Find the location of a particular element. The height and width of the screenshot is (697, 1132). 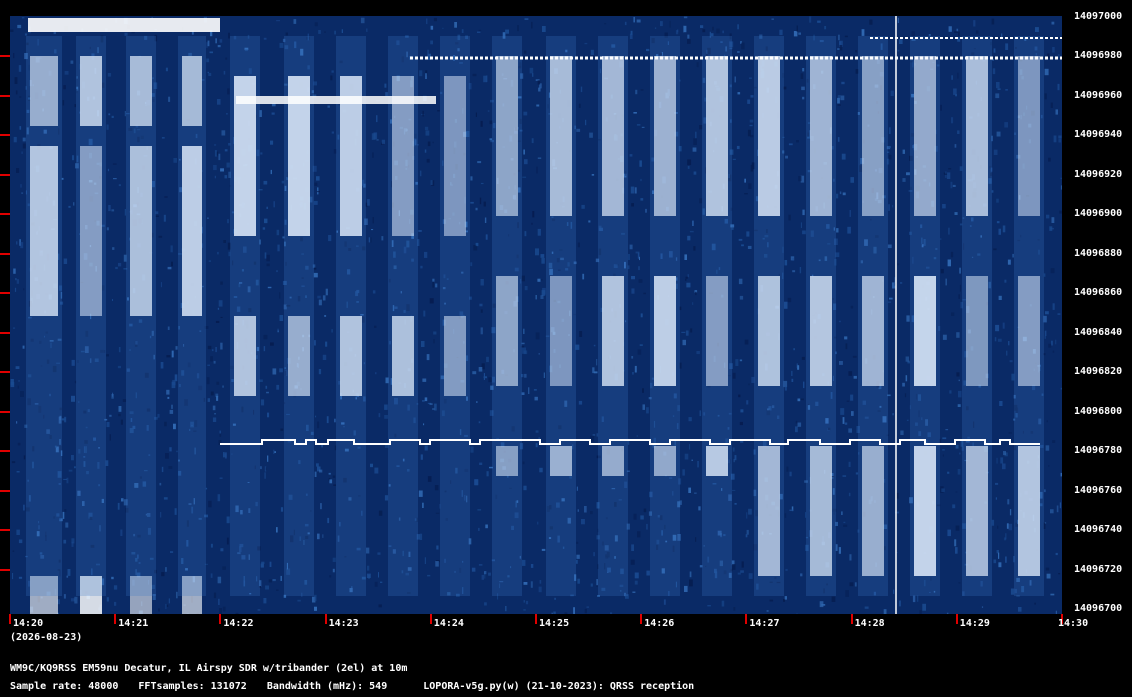

x-tick-label: 14:21 is located at coordinates (133, 623).